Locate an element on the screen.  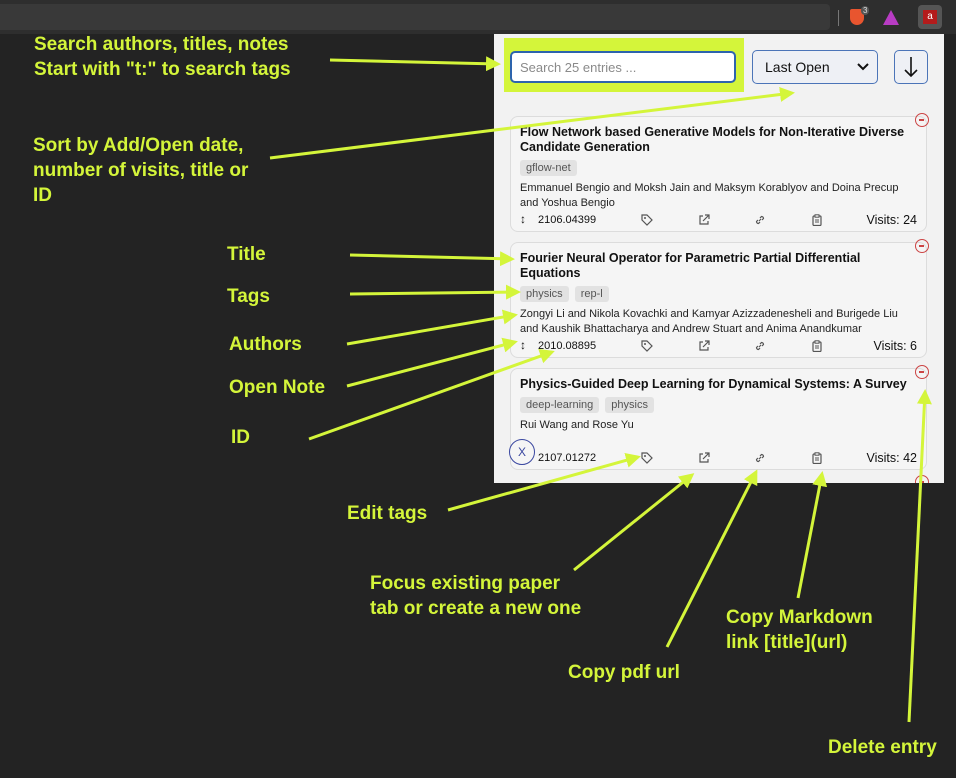
arrow-copy-pdf is located at coordinates (711, 558).